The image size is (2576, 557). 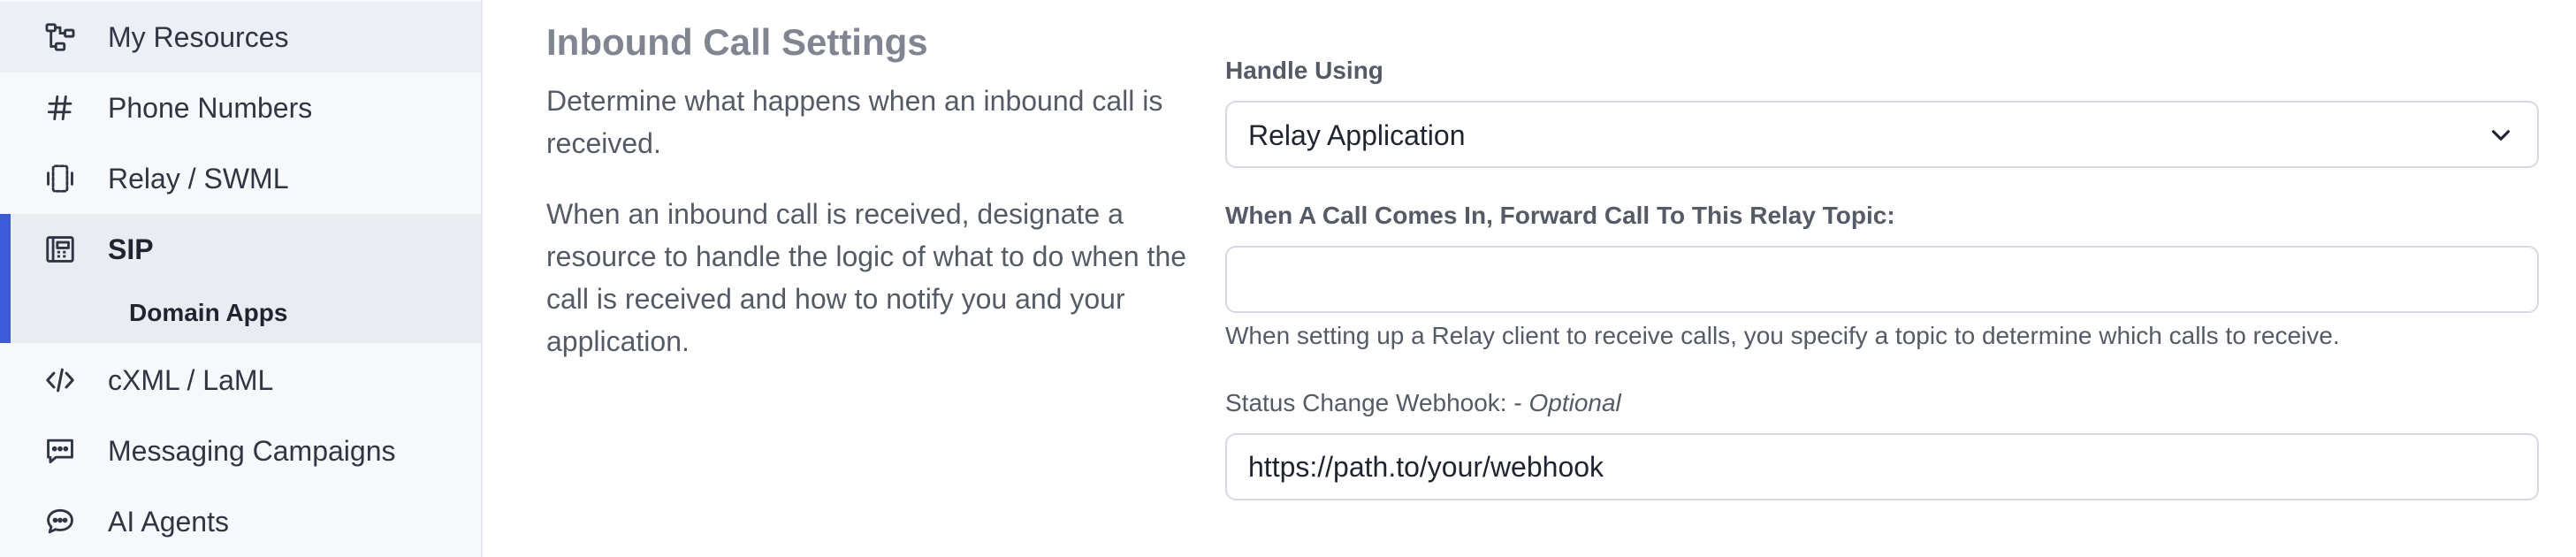 What do you see at coordinates (1882, 134) in the screenshot?
I see `handle-using-select: Relay Application` at bounding box center [1882, 134].